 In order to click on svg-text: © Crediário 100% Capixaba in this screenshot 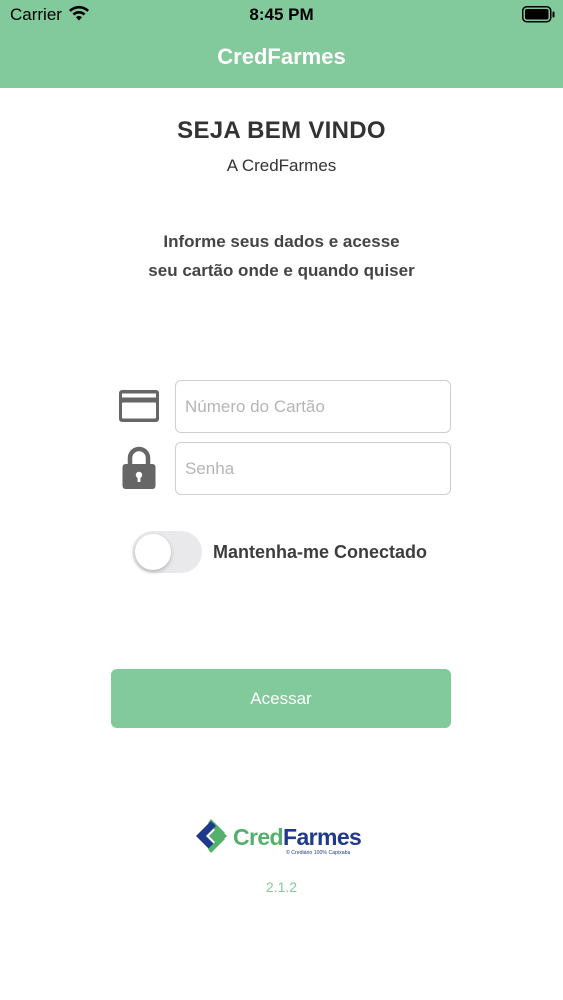, I will do `click(318, 852)`.